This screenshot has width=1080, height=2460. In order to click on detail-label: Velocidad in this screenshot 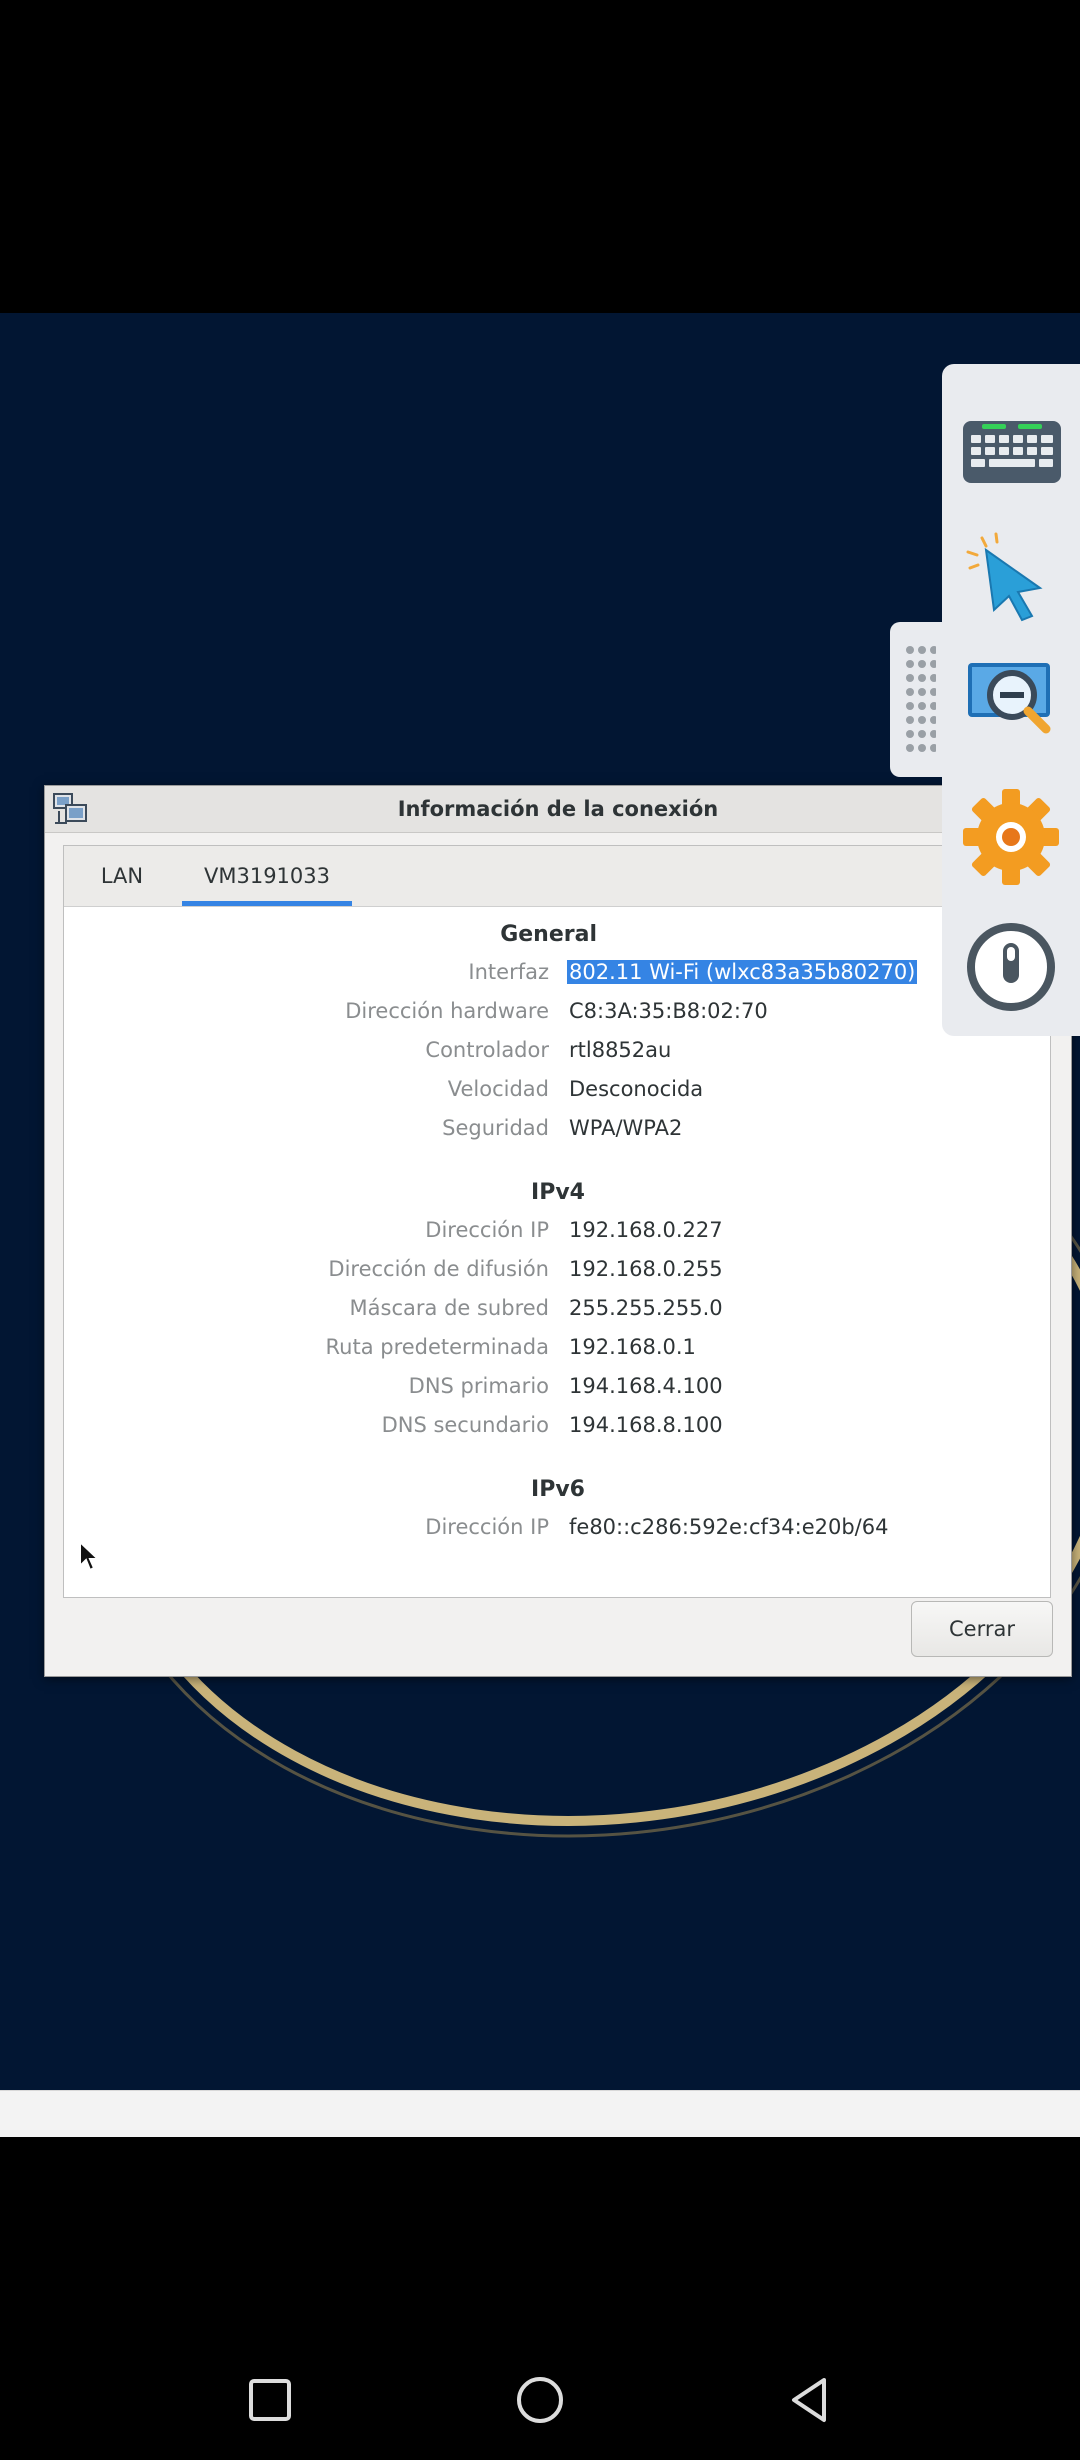, I will do `click(498, 1089)`.